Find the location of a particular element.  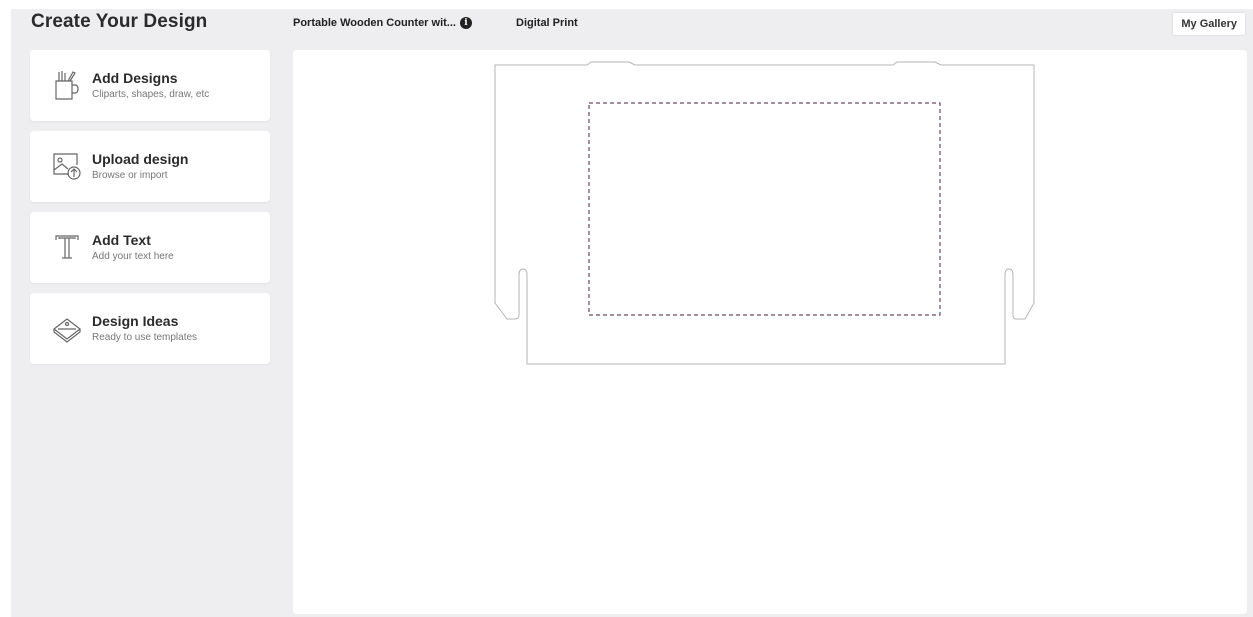

my-gallery-button: My Gallery is located at coordinates (1209, 24).